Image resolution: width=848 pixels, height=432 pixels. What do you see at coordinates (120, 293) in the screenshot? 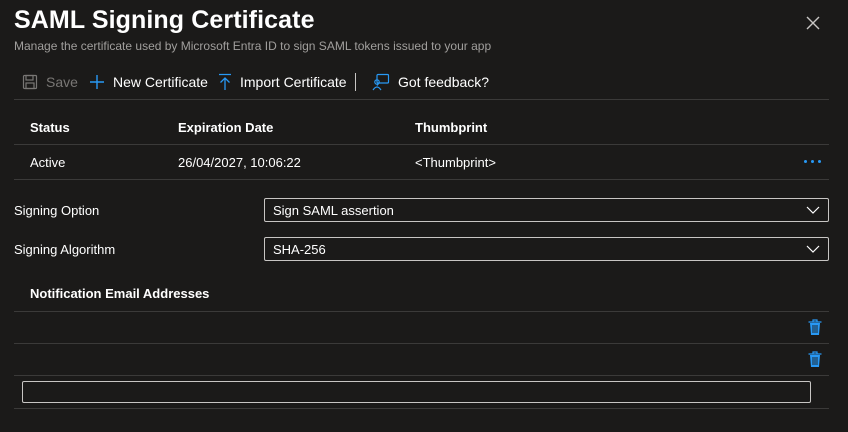
I see `notification-emails-title: Notification Email Addresses` at bounding box center [120, 293].